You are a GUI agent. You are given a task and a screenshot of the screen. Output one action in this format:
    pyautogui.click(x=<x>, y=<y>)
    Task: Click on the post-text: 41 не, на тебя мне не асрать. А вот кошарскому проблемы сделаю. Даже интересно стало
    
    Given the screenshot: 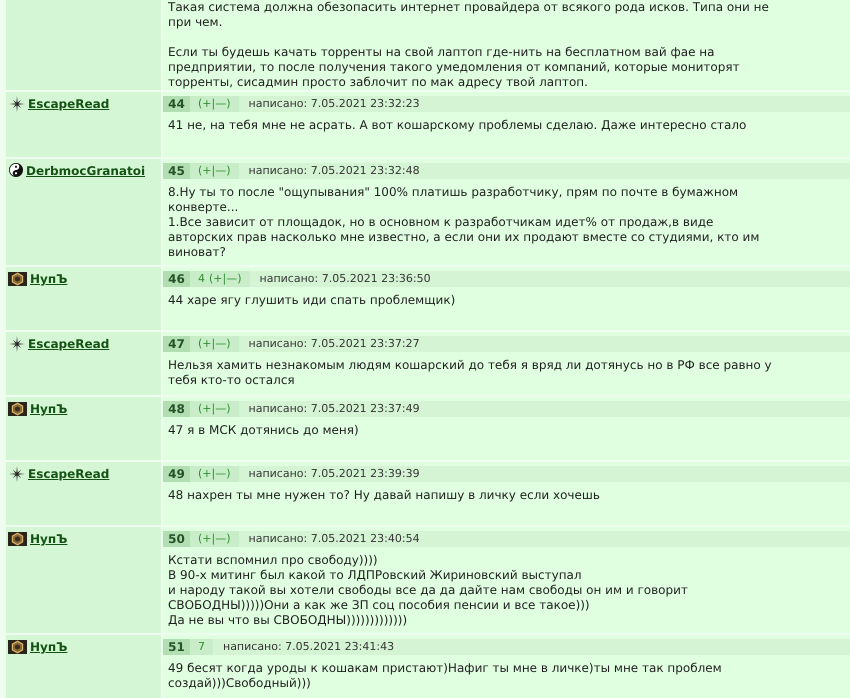 What is the action you would take?
    pyautogui.click(x=457, y=125)
    